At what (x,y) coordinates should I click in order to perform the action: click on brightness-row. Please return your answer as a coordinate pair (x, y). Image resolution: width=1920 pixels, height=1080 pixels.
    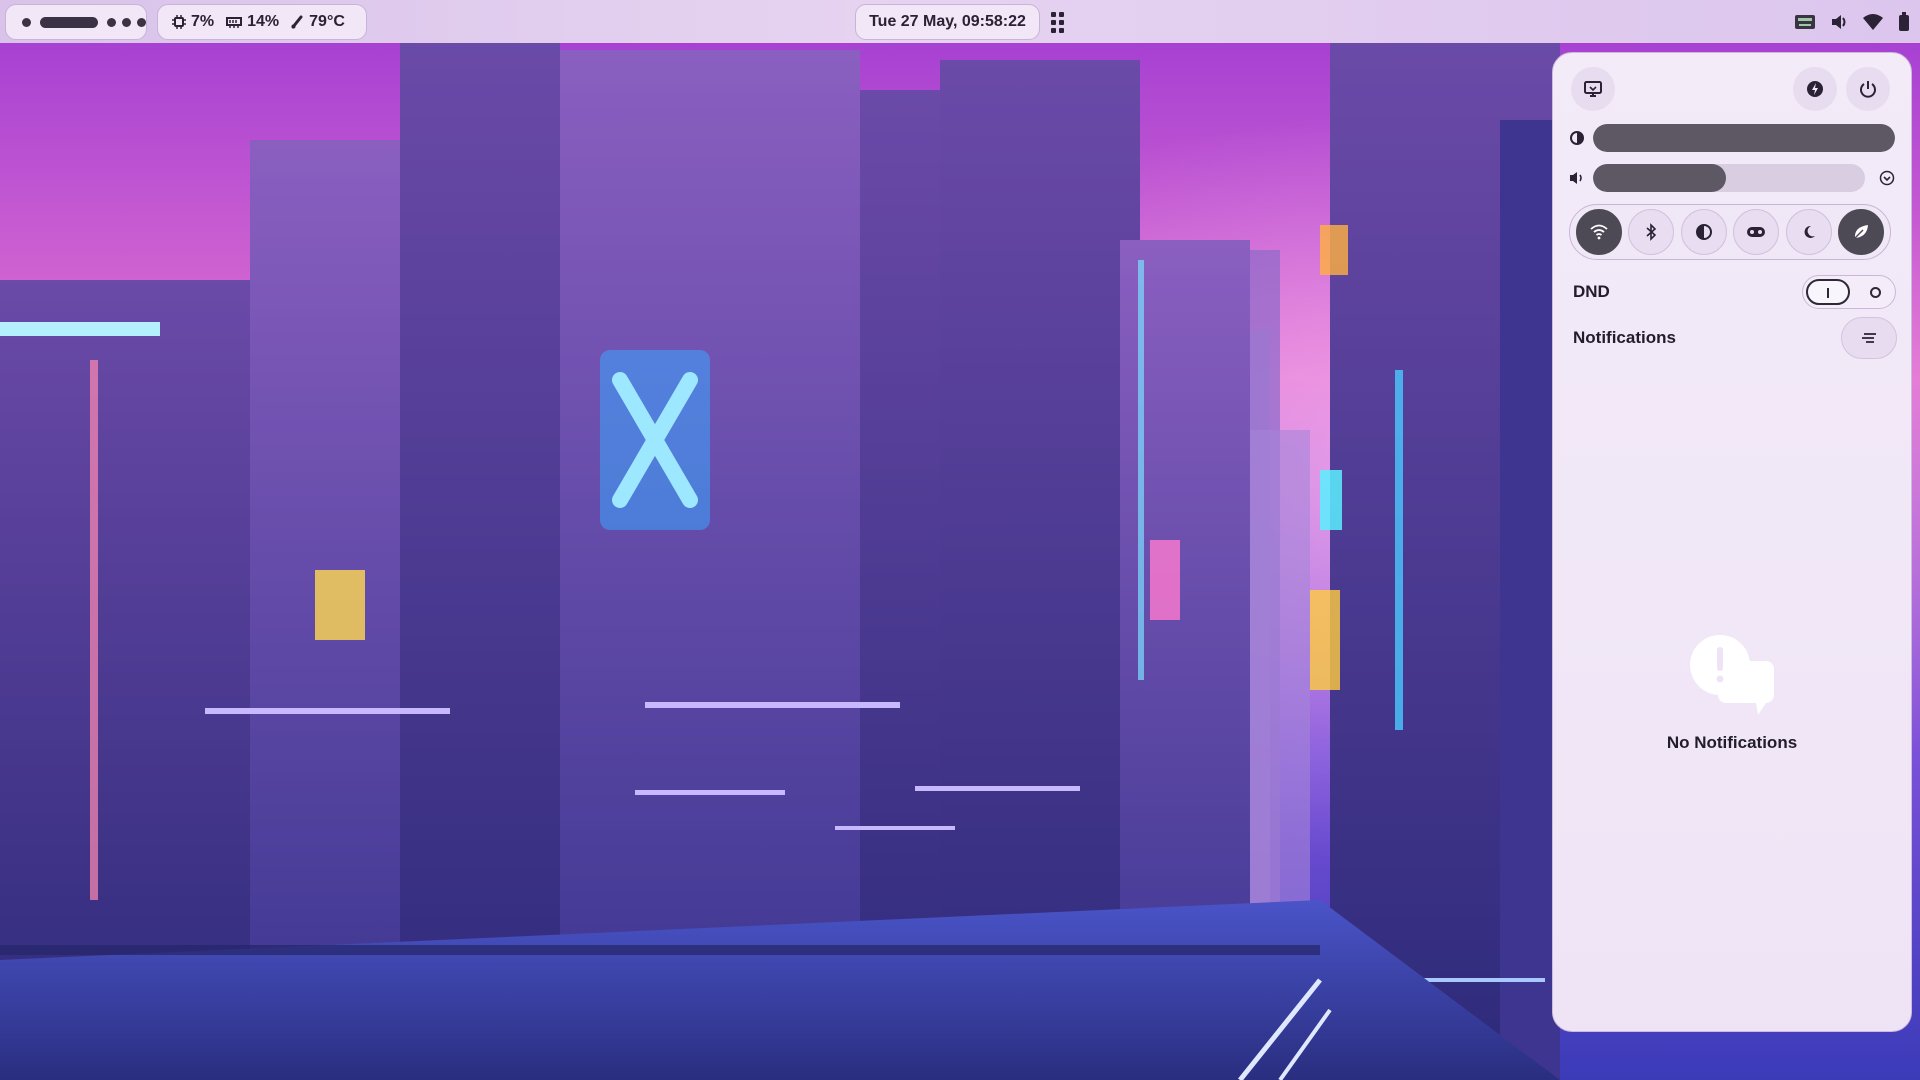
    Looking at the image, I should click on (1732, 138).